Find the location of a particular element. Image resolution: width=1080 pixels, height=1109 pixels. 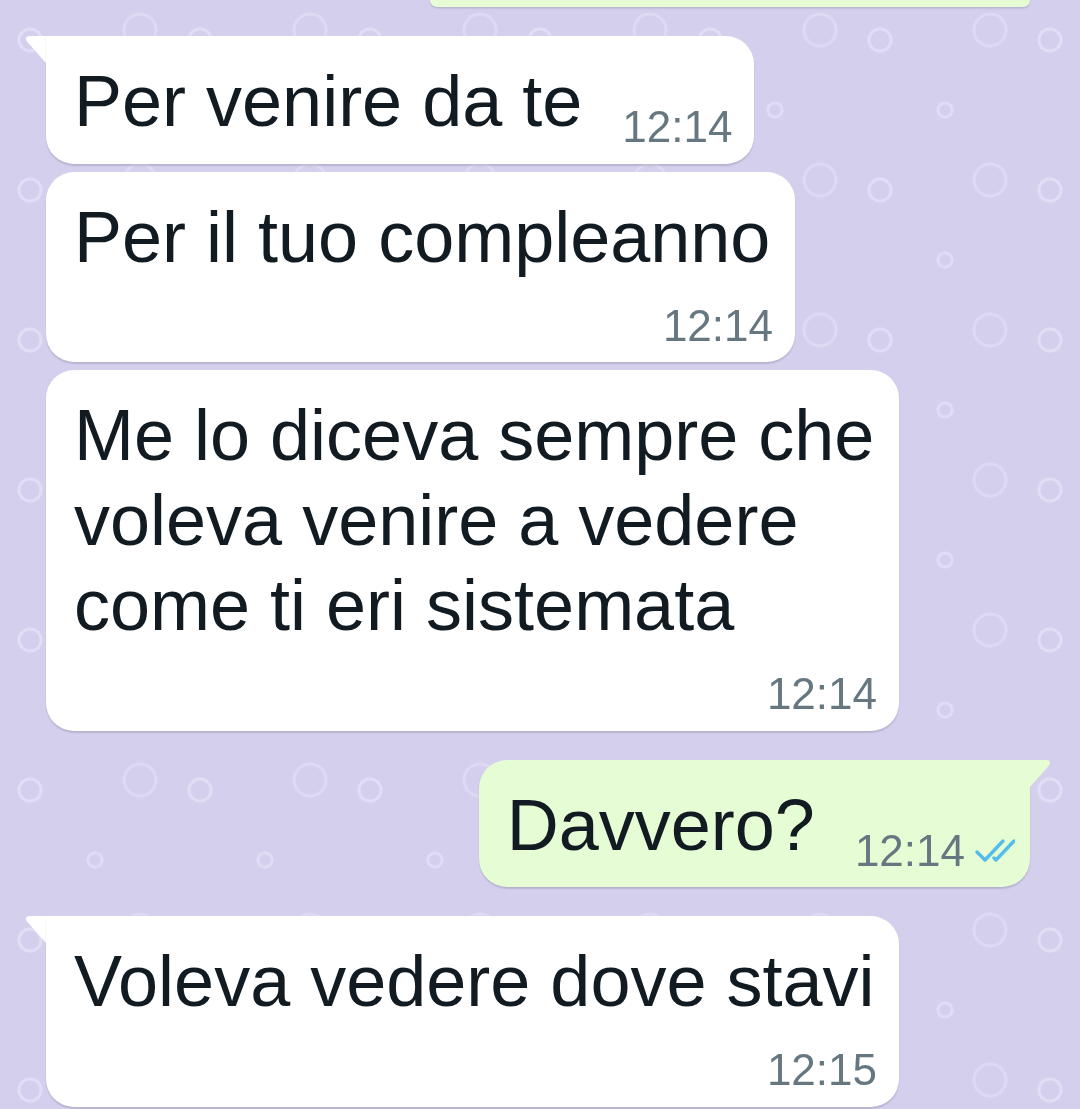

message-text: Per il tuo compleanno is located at coordinates (423, 237).